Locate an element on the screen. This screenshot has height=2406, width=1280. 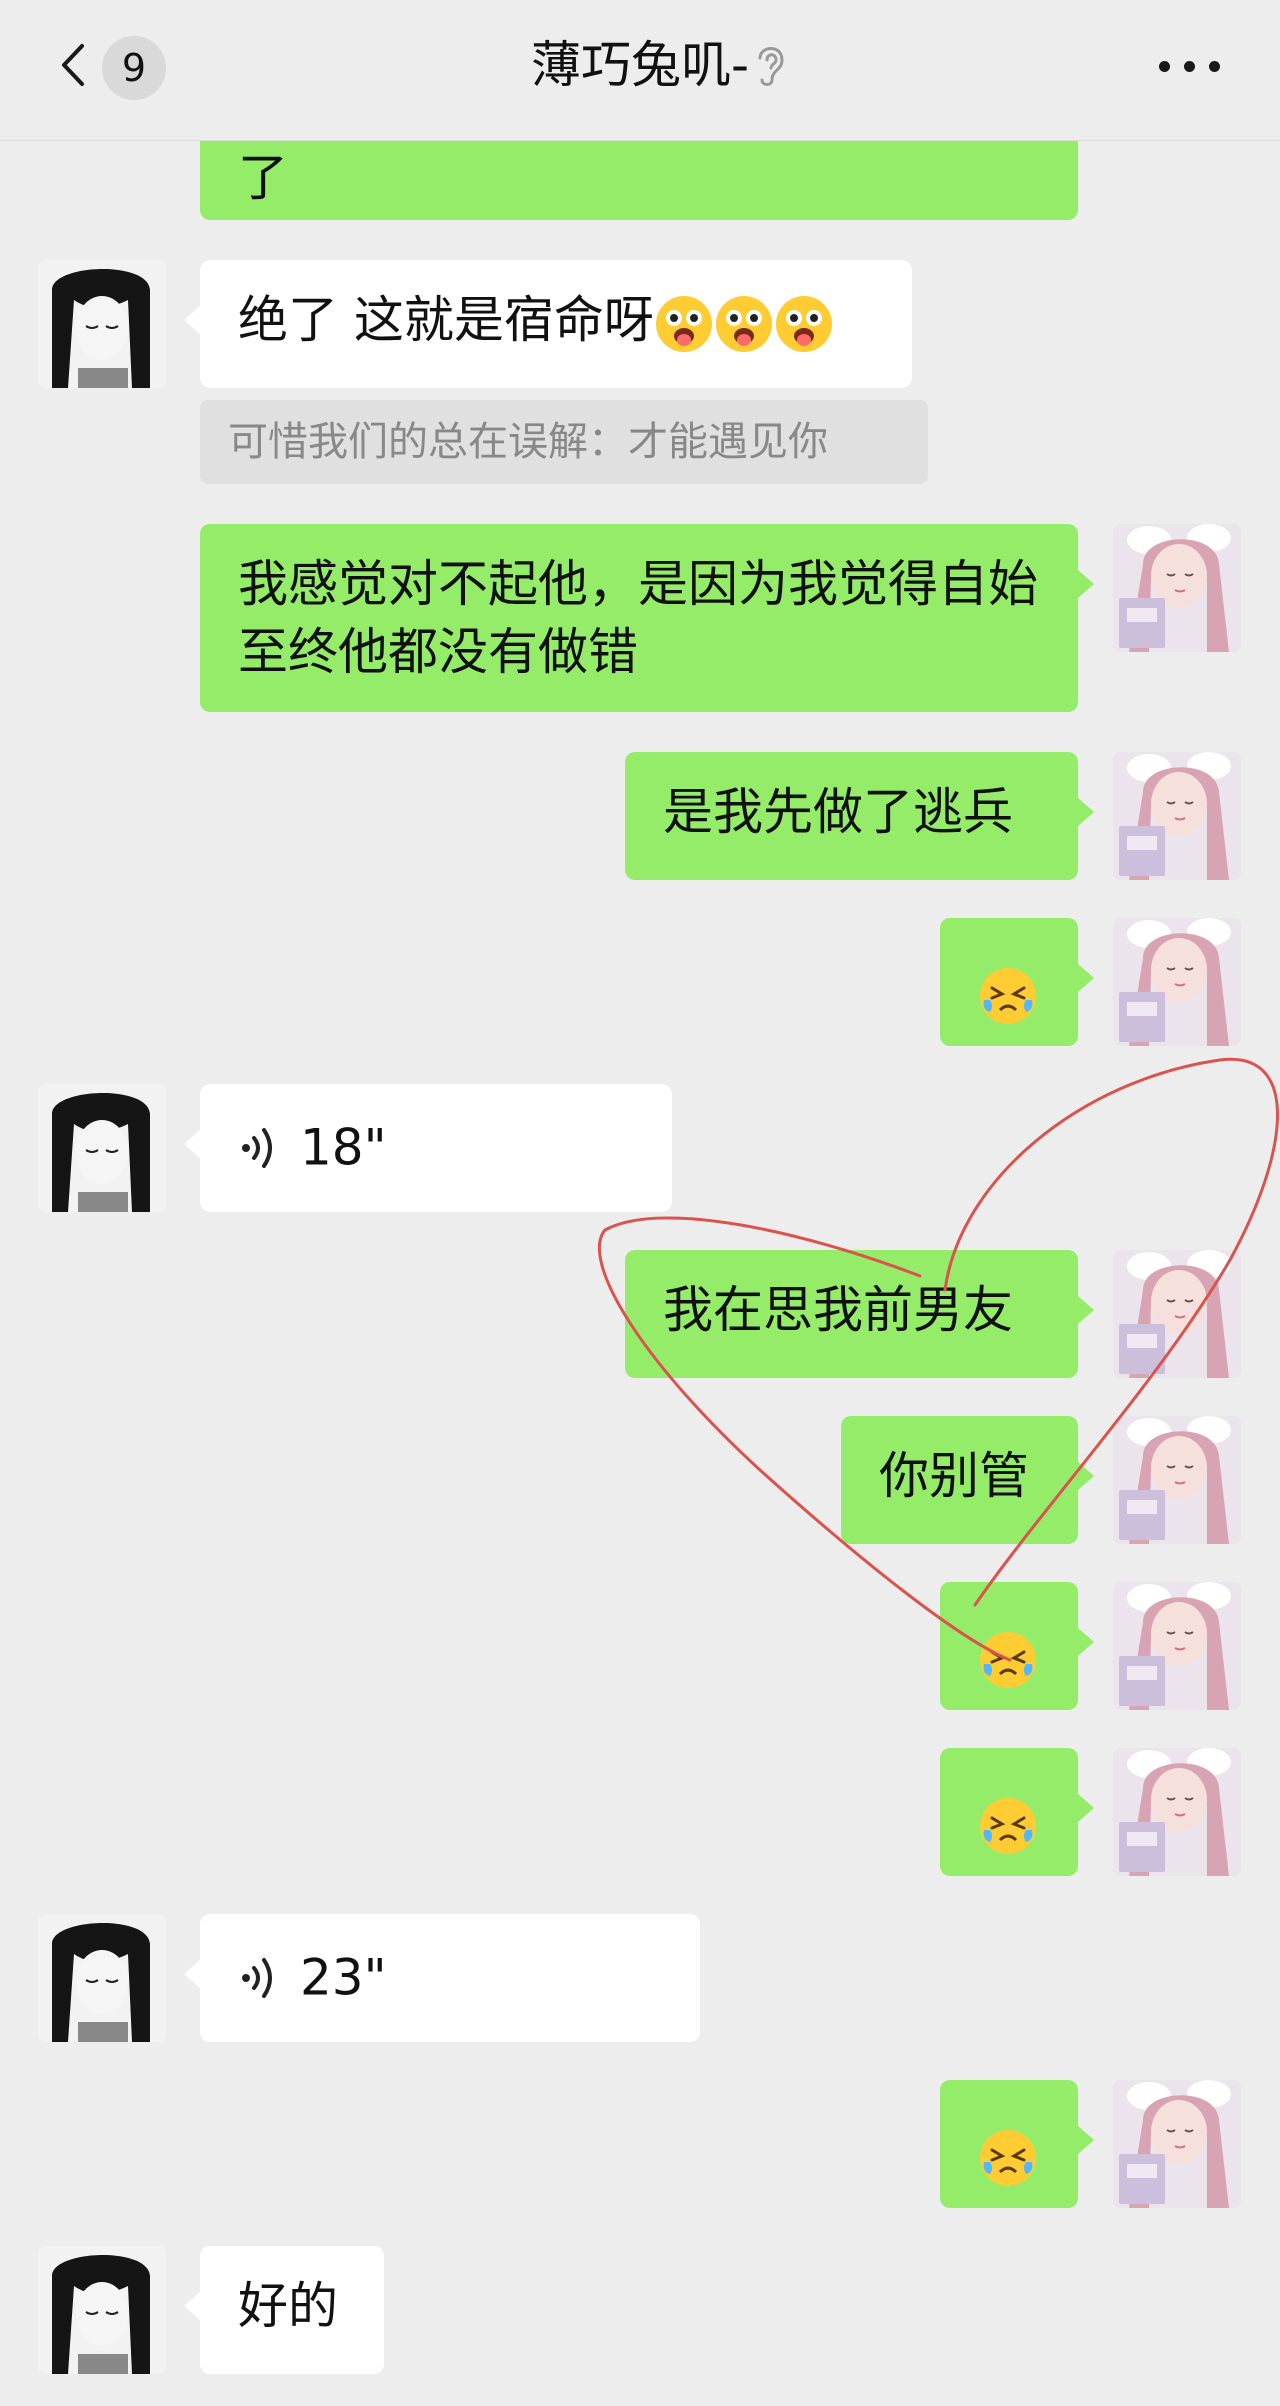
sent-message-bubble: 我感觉对不起他，是因为我觉得自始至终他都没有做错 is located at coordinates (647, 618).